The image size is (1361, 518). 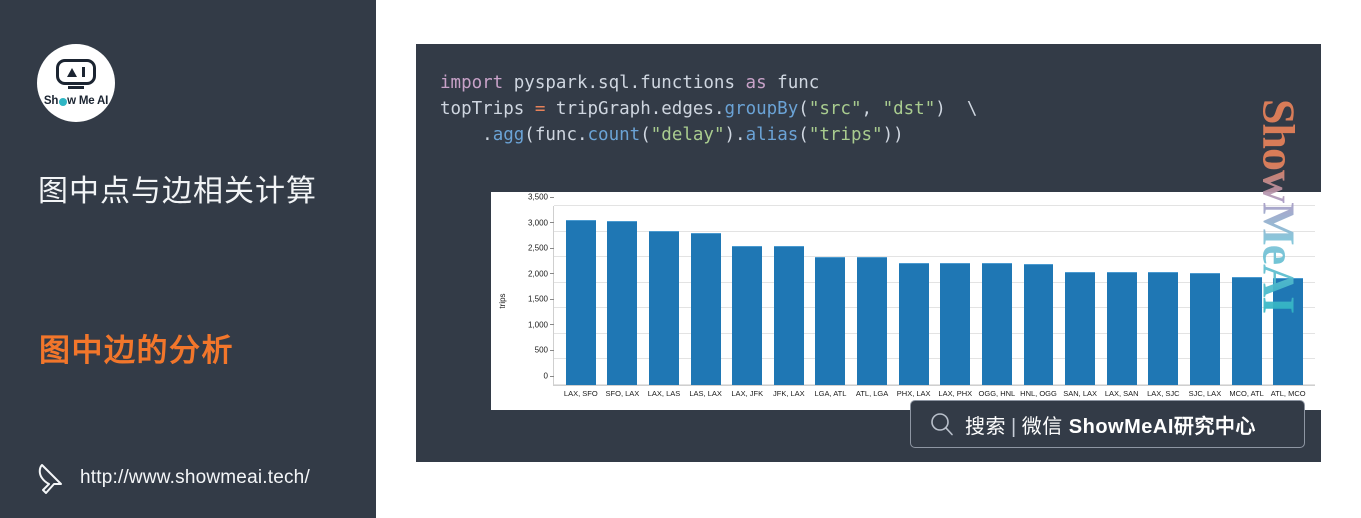 I want to click on code-token: topTrips, so click(x=487, y=109).